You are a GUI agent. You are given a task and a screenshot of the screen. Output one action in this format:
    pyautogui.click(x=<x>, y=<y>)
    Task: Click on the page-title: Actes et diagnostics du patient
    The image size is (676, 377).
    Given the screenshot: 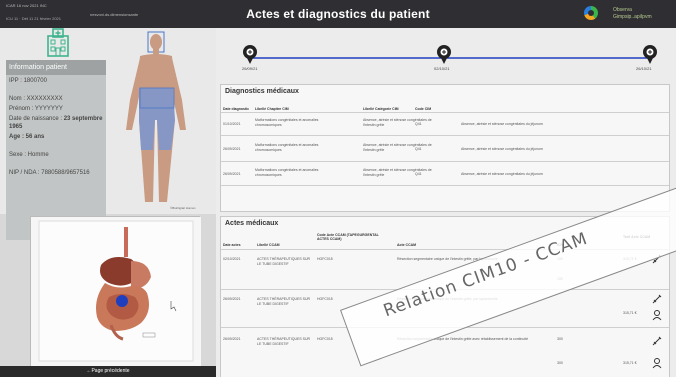 What is the action you would take?
    pyautogui.click(x=338, y=14)
    